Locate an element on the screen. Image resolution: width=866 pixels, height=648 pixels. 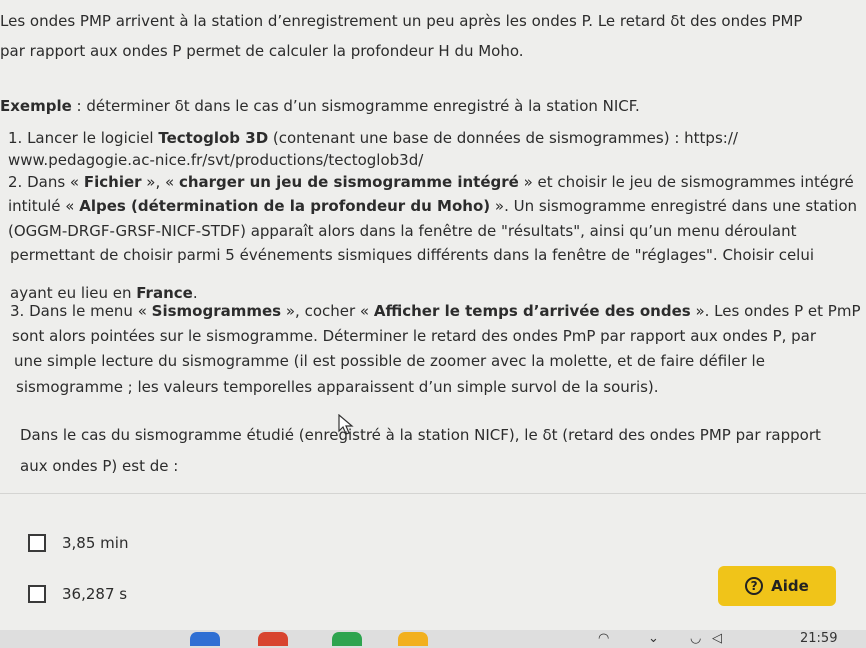
question-line-2: aux ondes P) est de : is located at coordinates (99, 466).